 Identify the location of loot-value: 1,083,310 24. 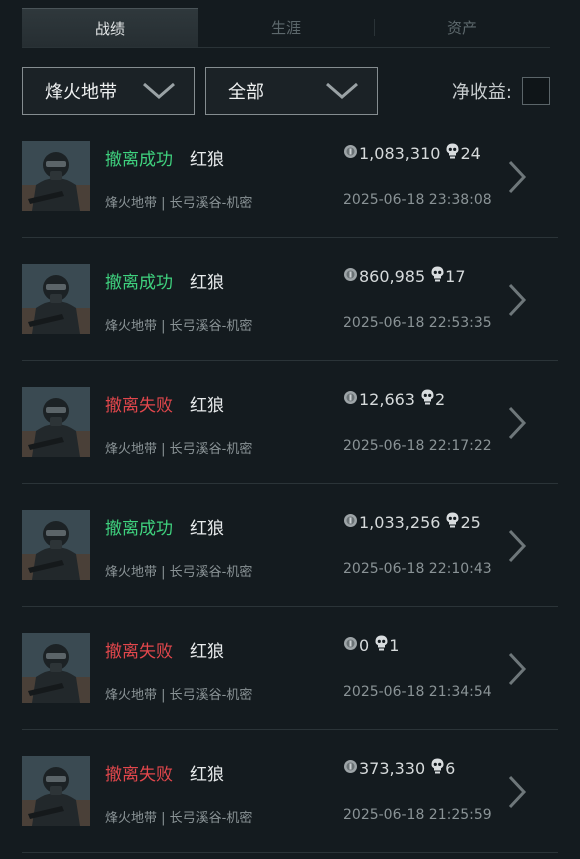
(412, 153).